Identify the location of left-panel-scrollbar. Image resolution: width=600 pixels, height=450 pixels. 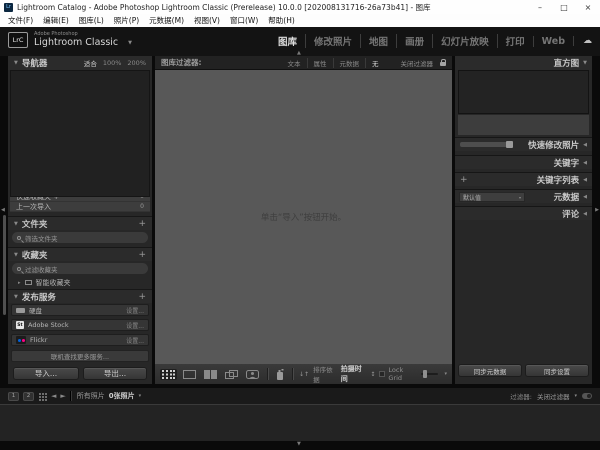
(4, 265).